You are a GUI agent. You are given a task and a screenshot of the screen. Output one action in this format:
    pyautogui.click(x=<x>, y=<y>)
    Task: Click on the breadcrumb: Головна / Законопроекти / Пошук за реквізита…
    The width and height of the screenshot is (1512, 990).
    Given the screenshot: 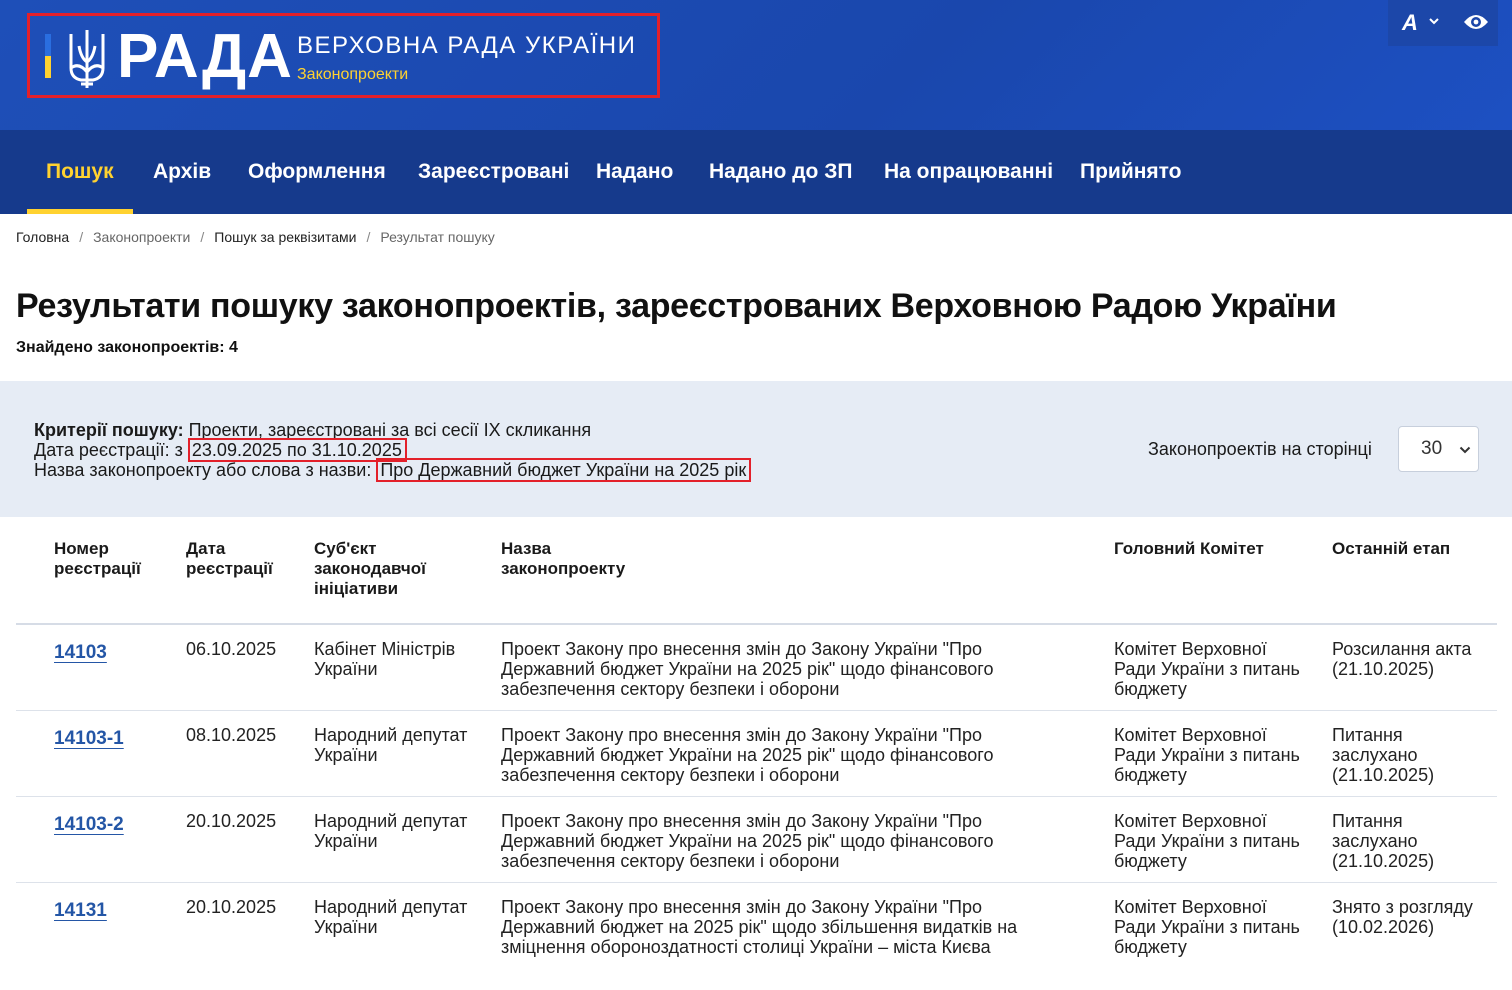 What is the action you would take?
    pyautogui.click(x=255, y=237)
    